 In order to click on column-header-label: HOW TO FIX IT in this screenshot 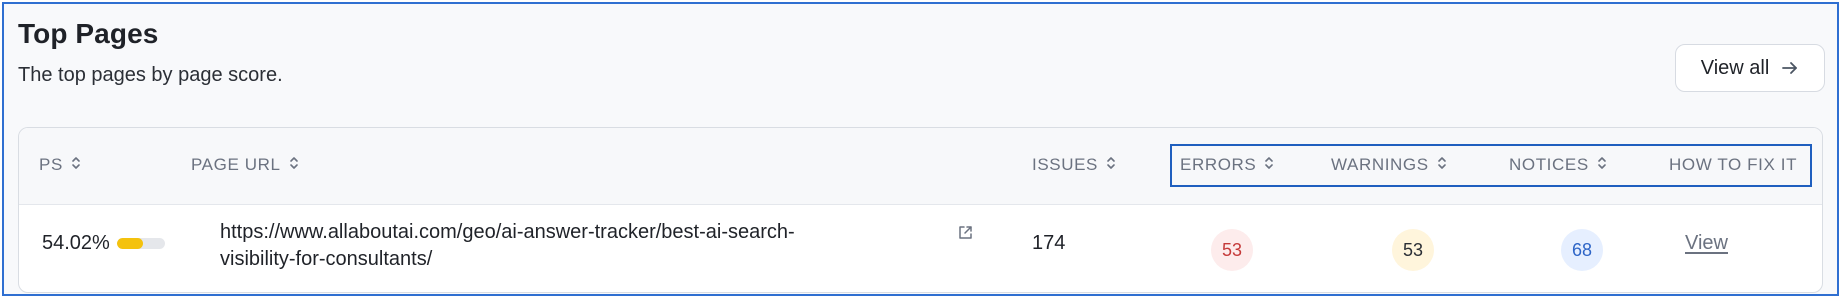, I will do `click(1733, 164)`.